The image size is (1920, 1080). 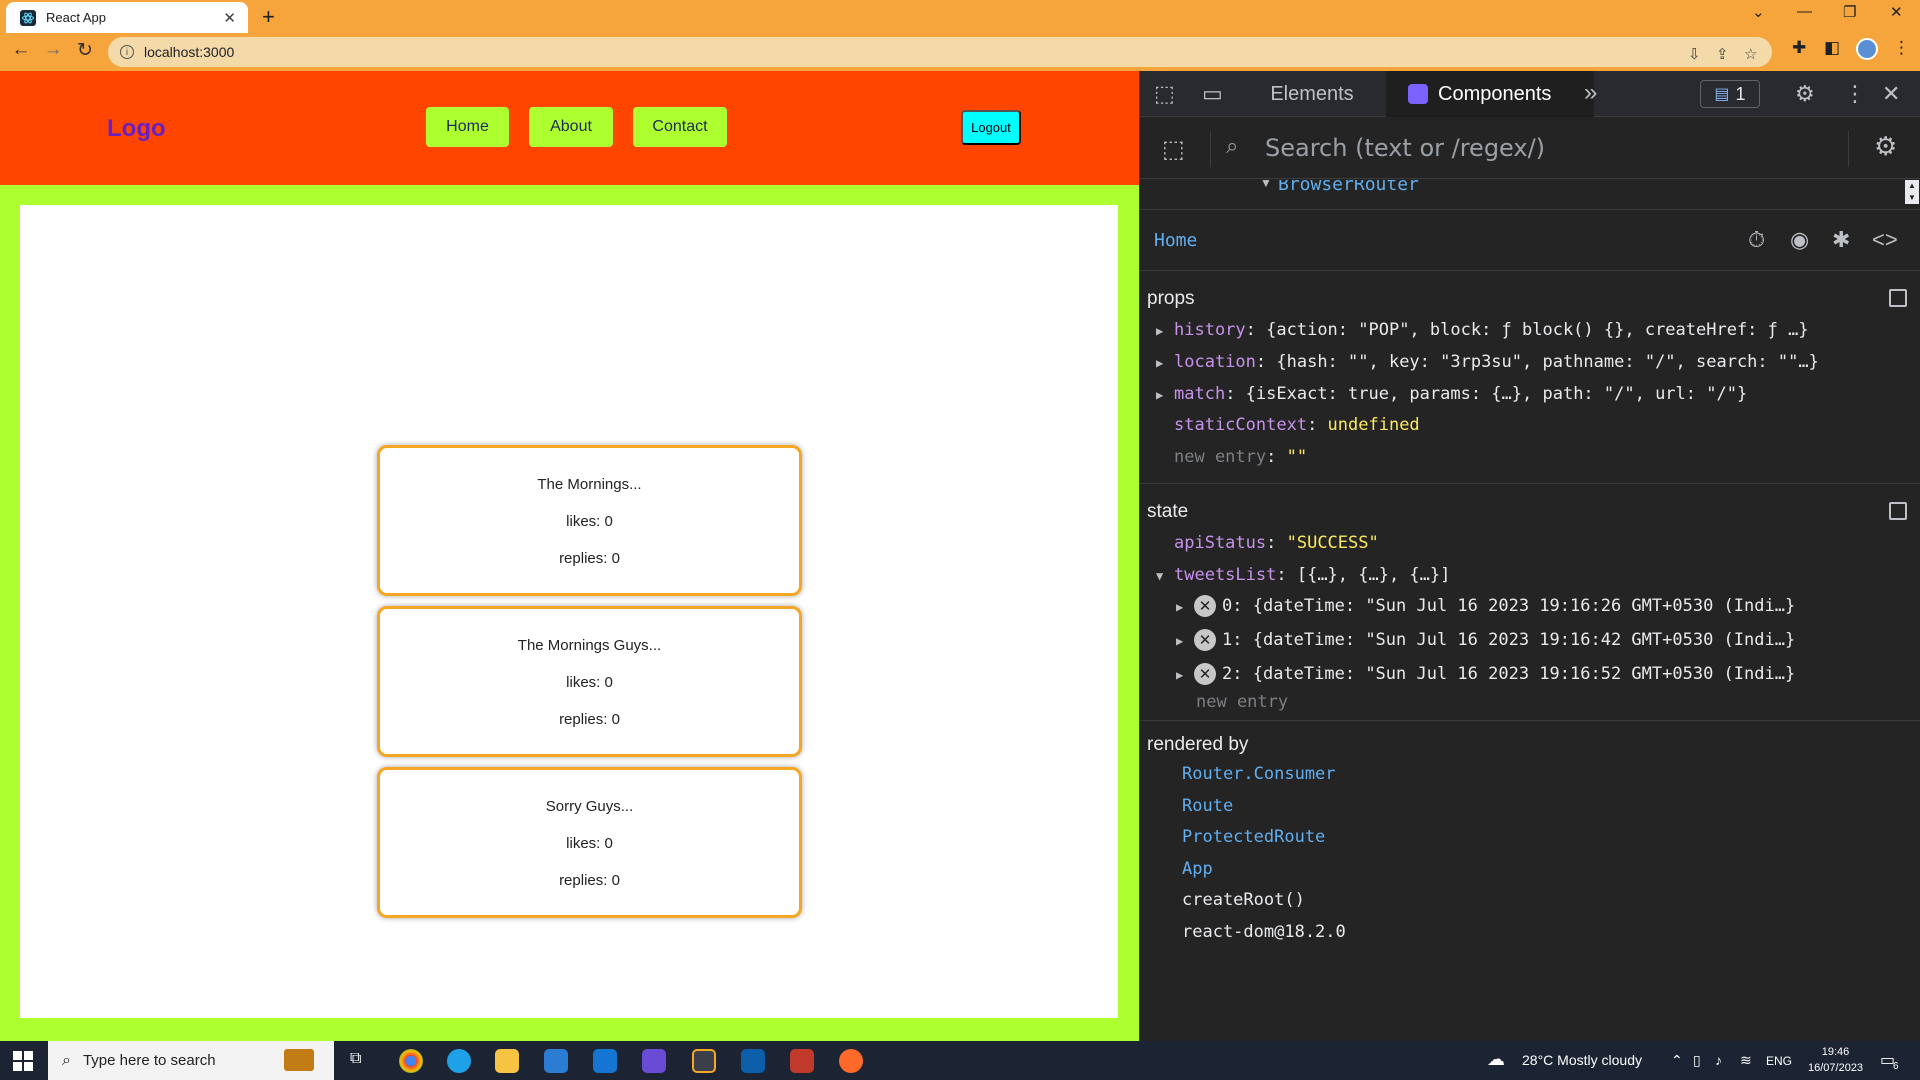 I want to click on store-icon, so click(x=556, y=1061).